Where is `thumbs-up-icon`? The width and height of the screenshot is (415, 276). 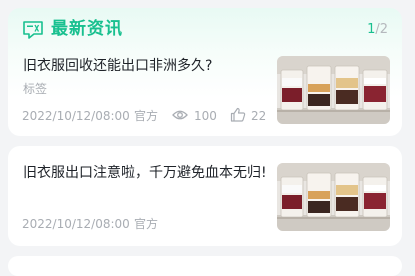
thumbs-up-icon is located at coordinates (238, 116).